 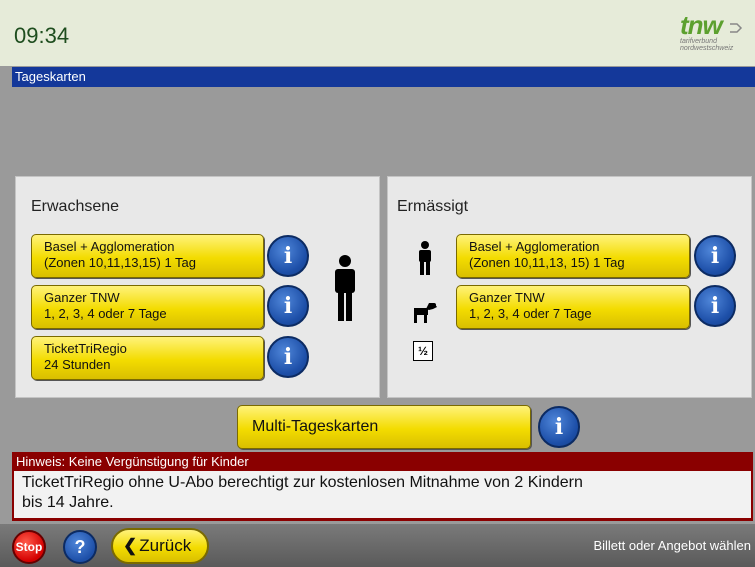 I want to click on logo-sub-1: tarifverbund, so click(x=698, y=41).